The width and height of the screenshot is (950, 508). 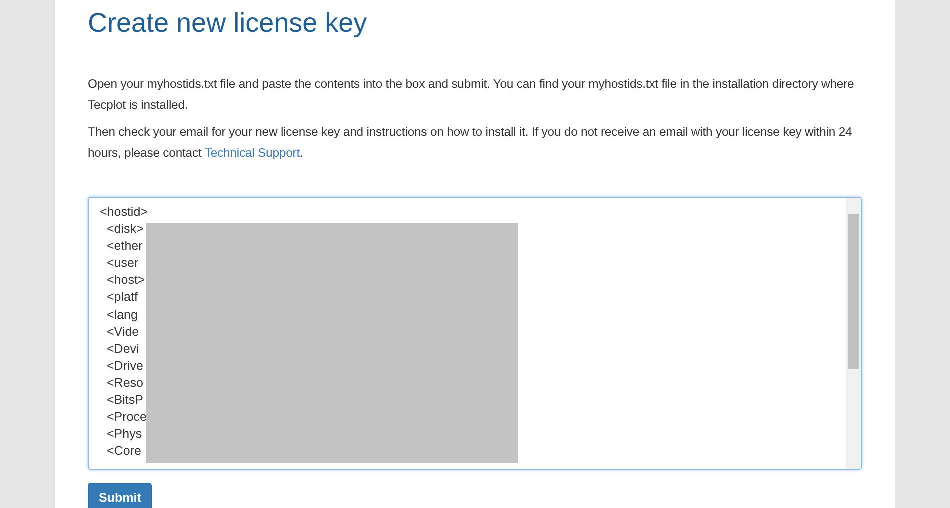 What do you see at coordinates (124, 451) in the screenshot?
I see `text-line: <Core` at bounding box center [124, 451].